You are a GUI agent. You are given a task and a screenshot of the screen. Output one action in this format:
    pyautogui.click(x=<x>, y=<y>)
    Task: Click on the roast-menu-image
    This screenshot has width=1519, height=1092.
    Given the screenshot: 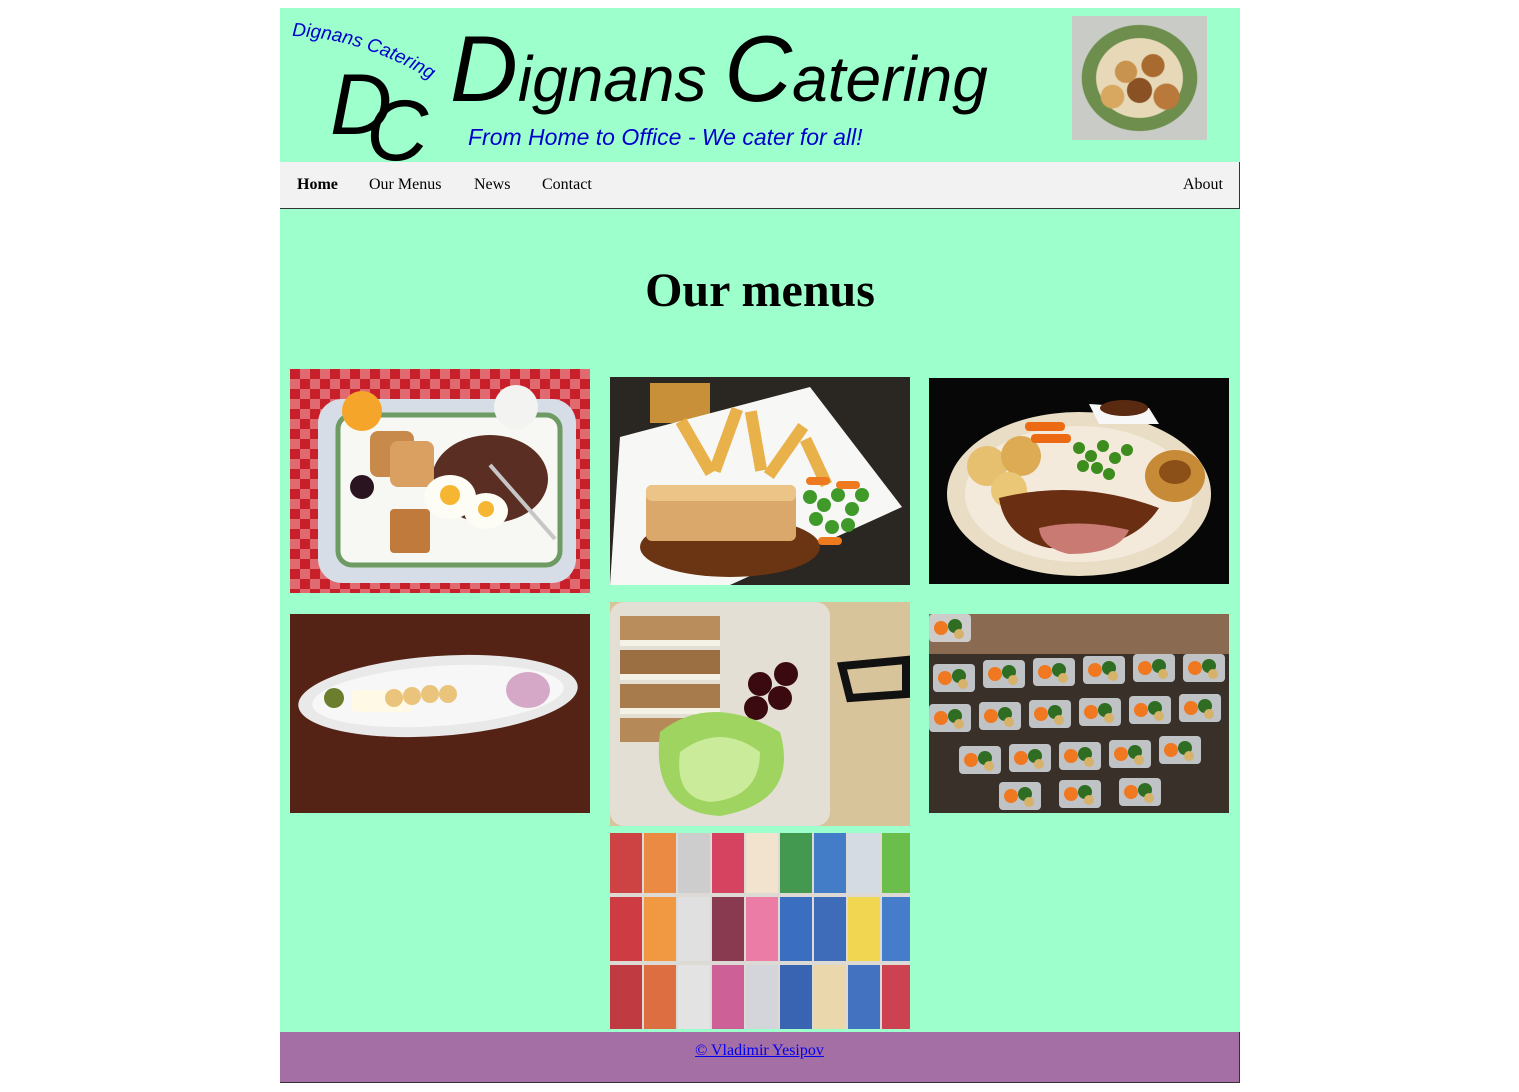 What is the action you would take?
    pyautogui.click(x=1079, y=481)
    